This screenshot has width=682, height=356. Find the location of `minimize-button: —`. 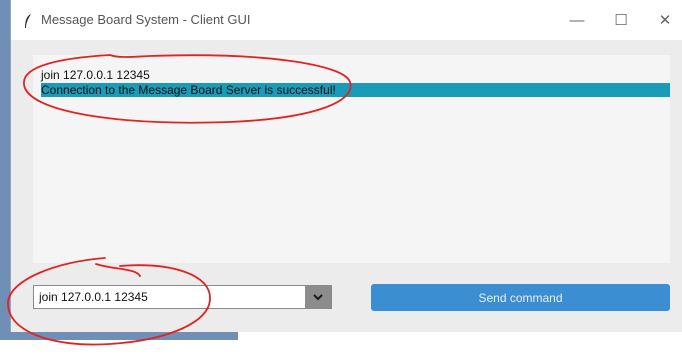

minimize-button: — is located at coordinates (577, 20).